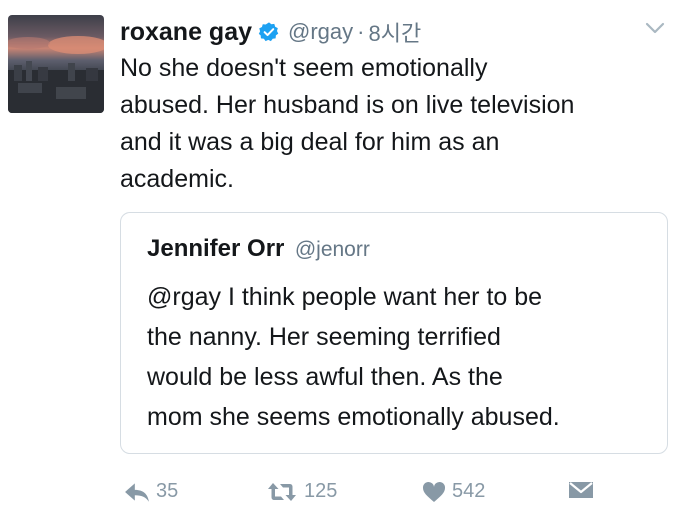 This screenshot has height=522, width=679. What do you see at coordinates (137, 492) in the screenshot?
I see `reply-icon` at bounding box center [137, 492].